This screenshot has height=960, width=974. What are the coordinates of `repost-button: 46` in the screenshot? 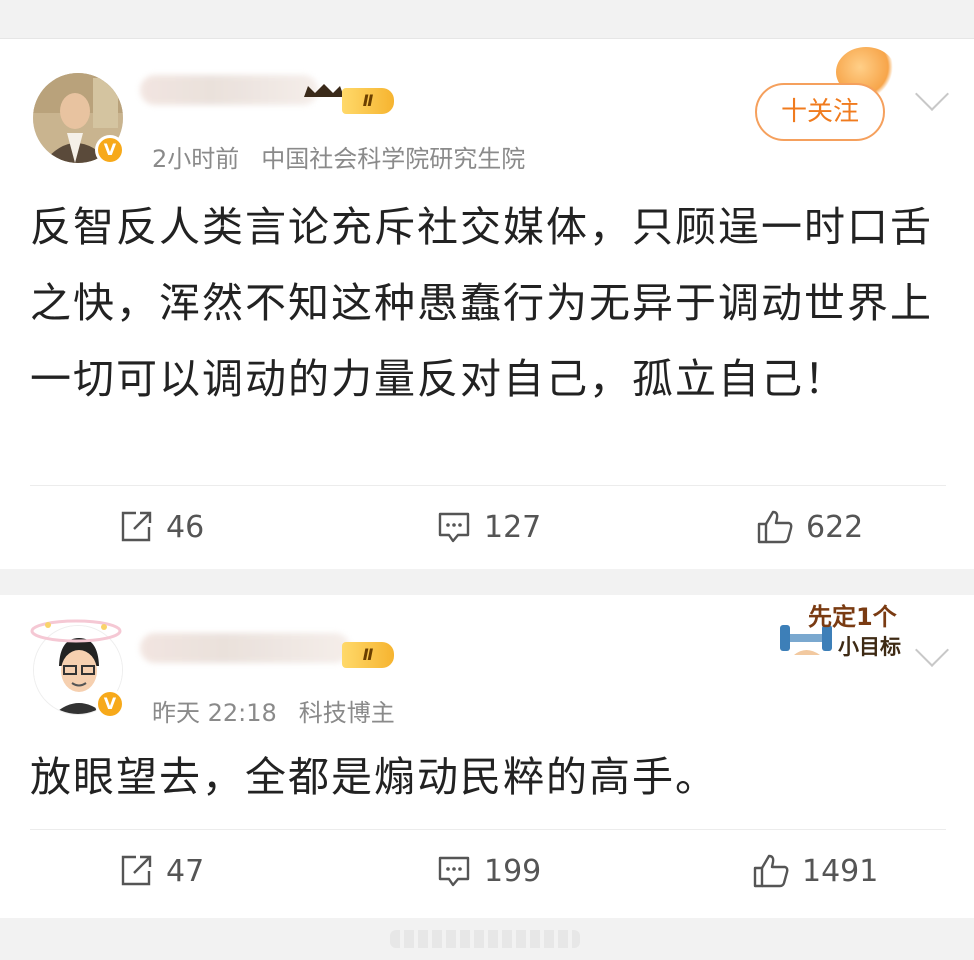 It's located at (161, 527).